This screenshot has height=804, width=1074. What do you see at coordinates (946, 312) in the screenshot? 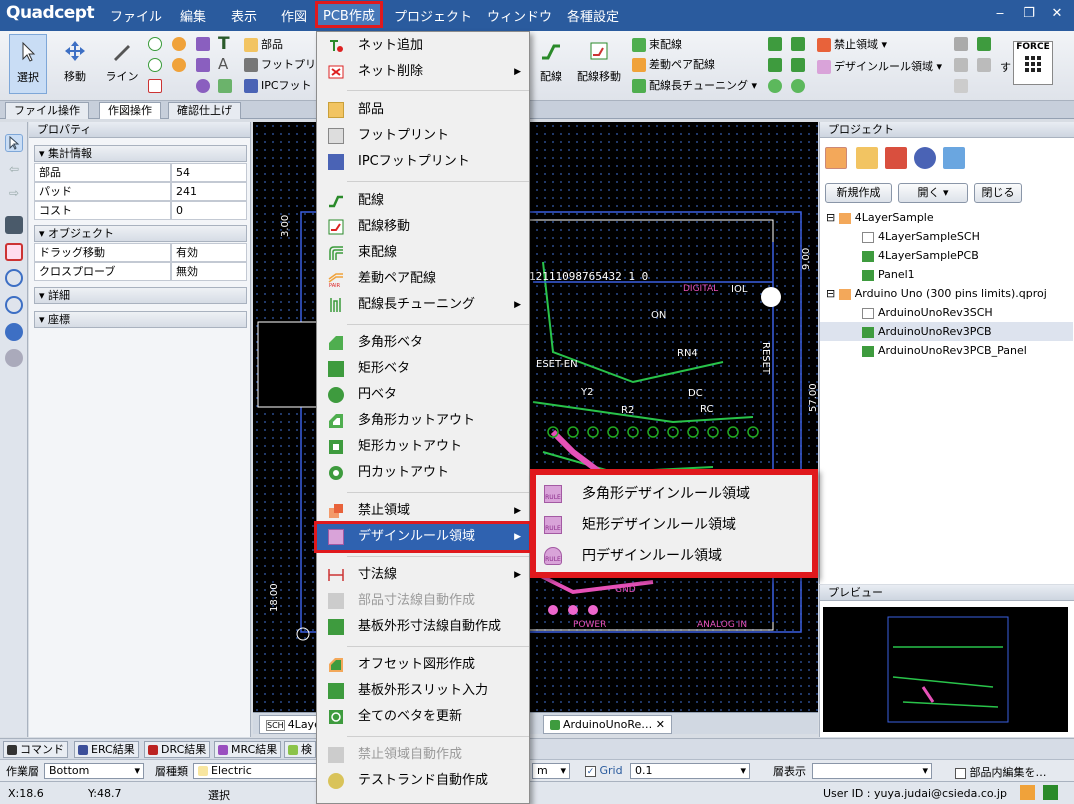
I see `tree-item: ArduinoUnoRev3SCH` at bounding box center [946, 312].